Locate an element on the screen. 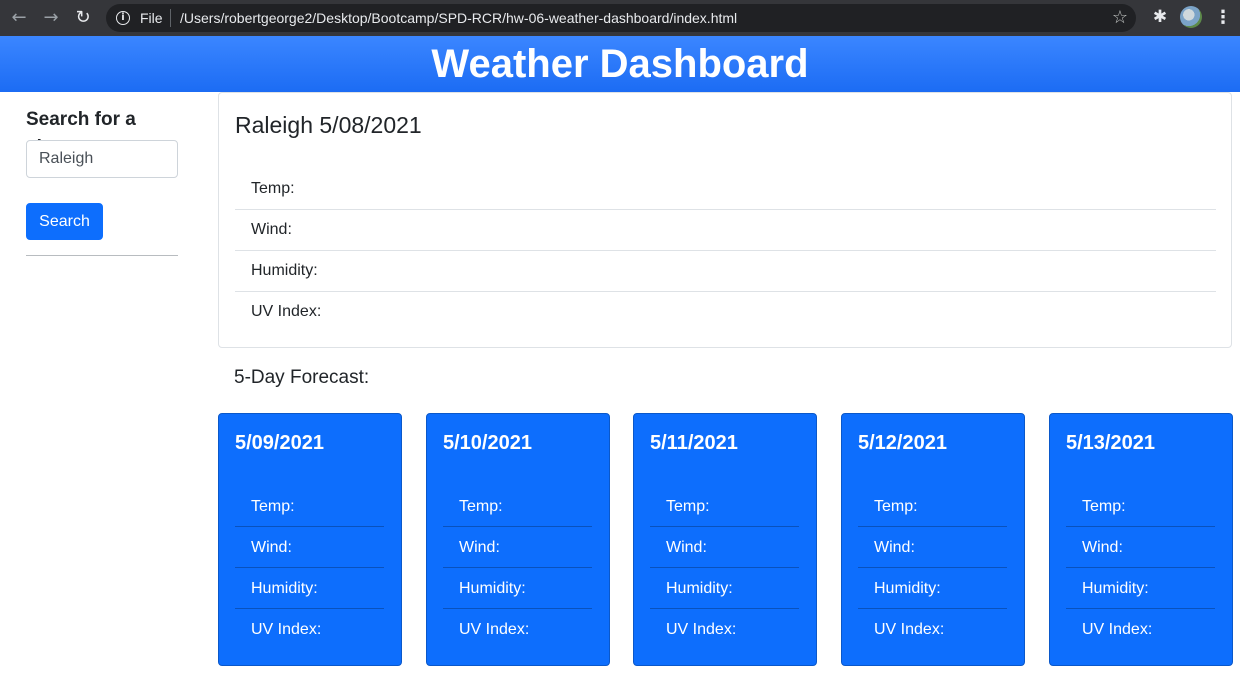 This screenshot has width=1240, height=680. forecast-heading: 5-Day Forecast: is located at coordinates (302, 377).